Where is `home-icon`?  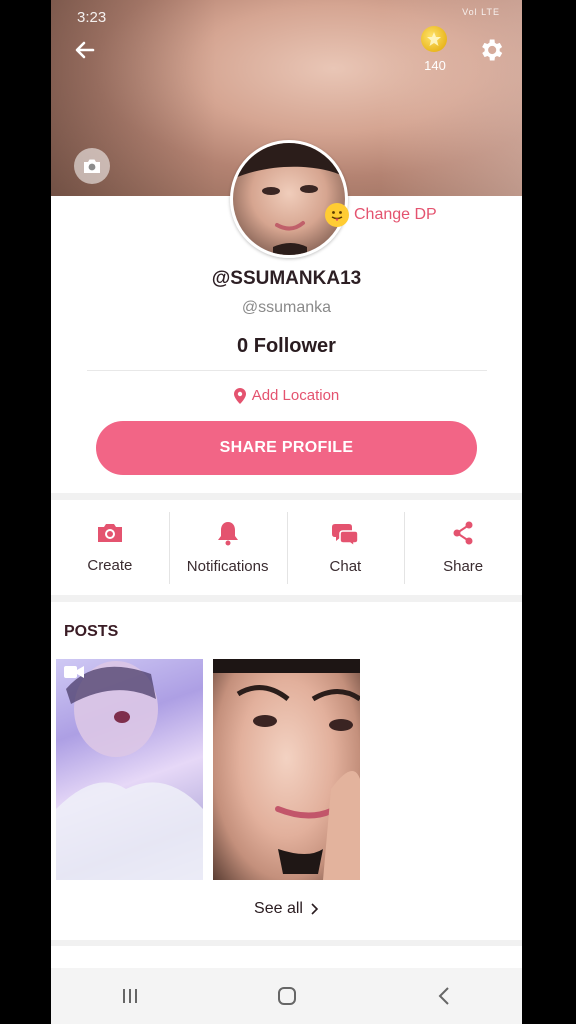 home-icon is located at coordinates (286, 996).